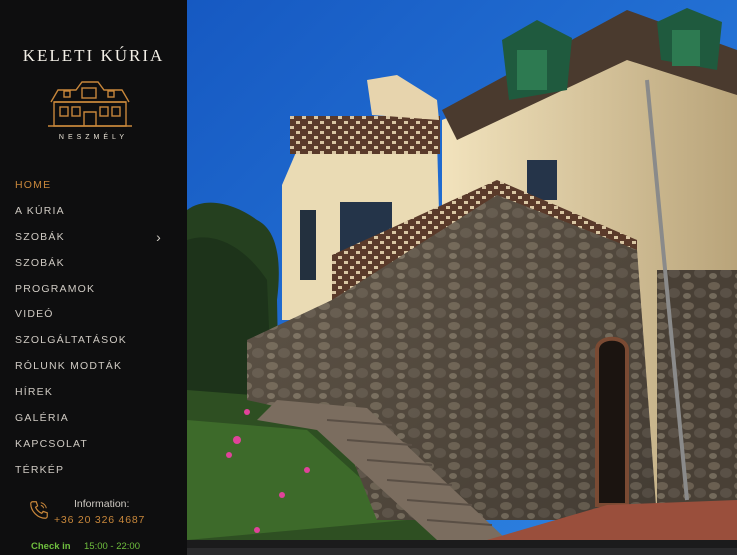 The height and width of the screenshot is (555, 737). Describe the element at coordinates (42, 418) in the screenshot. I see `nav-label: GALÉRIA` at that location.